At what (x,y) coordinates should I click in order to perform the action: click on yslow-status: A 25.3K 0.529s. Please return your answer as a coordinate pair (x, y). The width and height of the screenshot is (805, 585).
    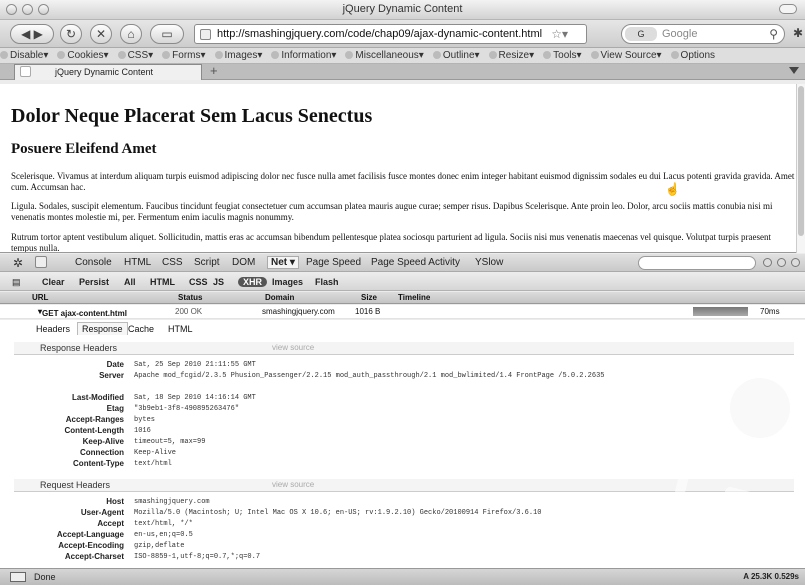
    Looking at the image, I should click on (771, 576).